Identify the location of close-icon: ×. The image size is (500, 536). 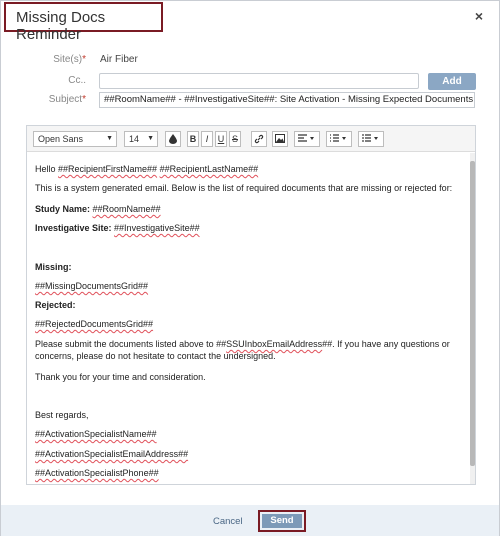
(479, 16).